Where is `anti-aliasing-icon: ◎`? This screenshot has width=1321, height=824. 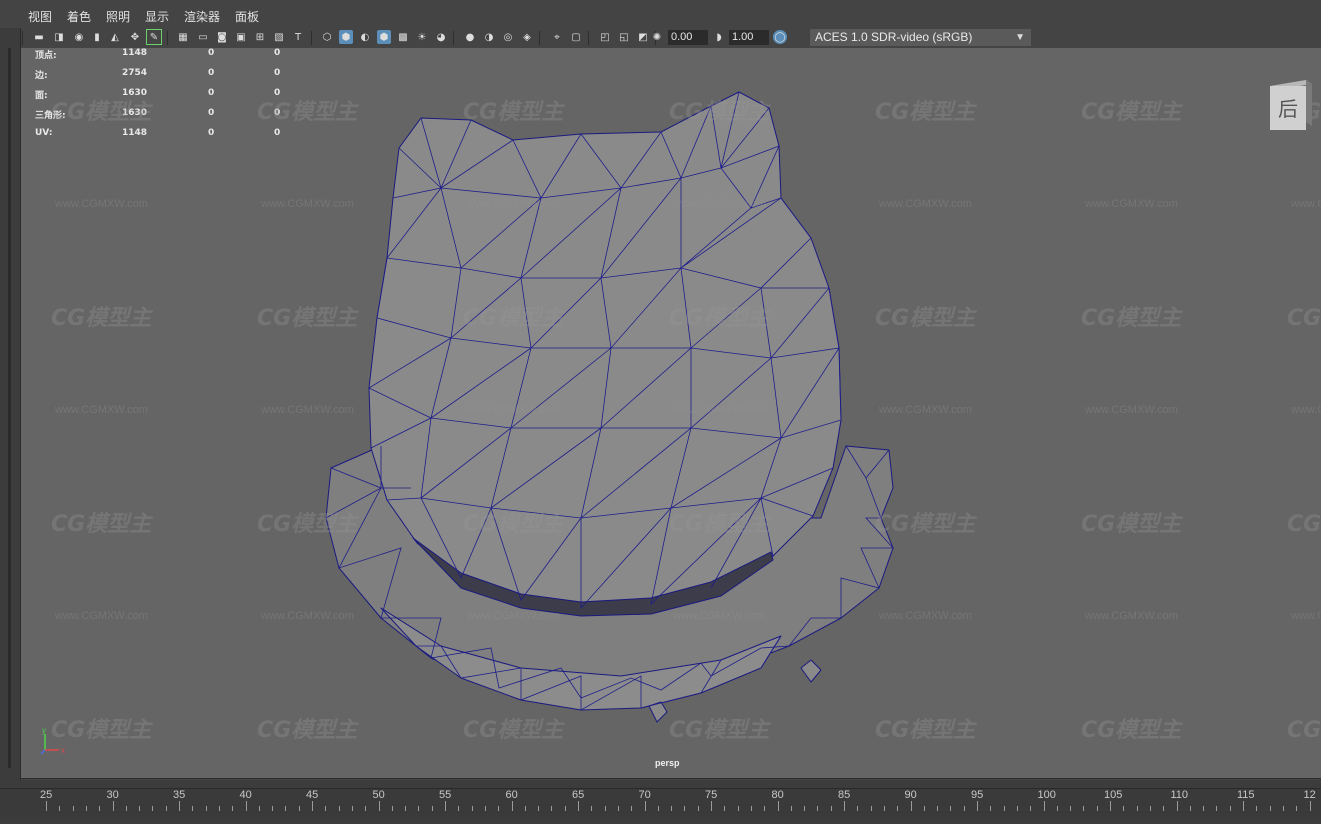 anti-aliasing-icon: ◎ is located at coordinates (508, 37).